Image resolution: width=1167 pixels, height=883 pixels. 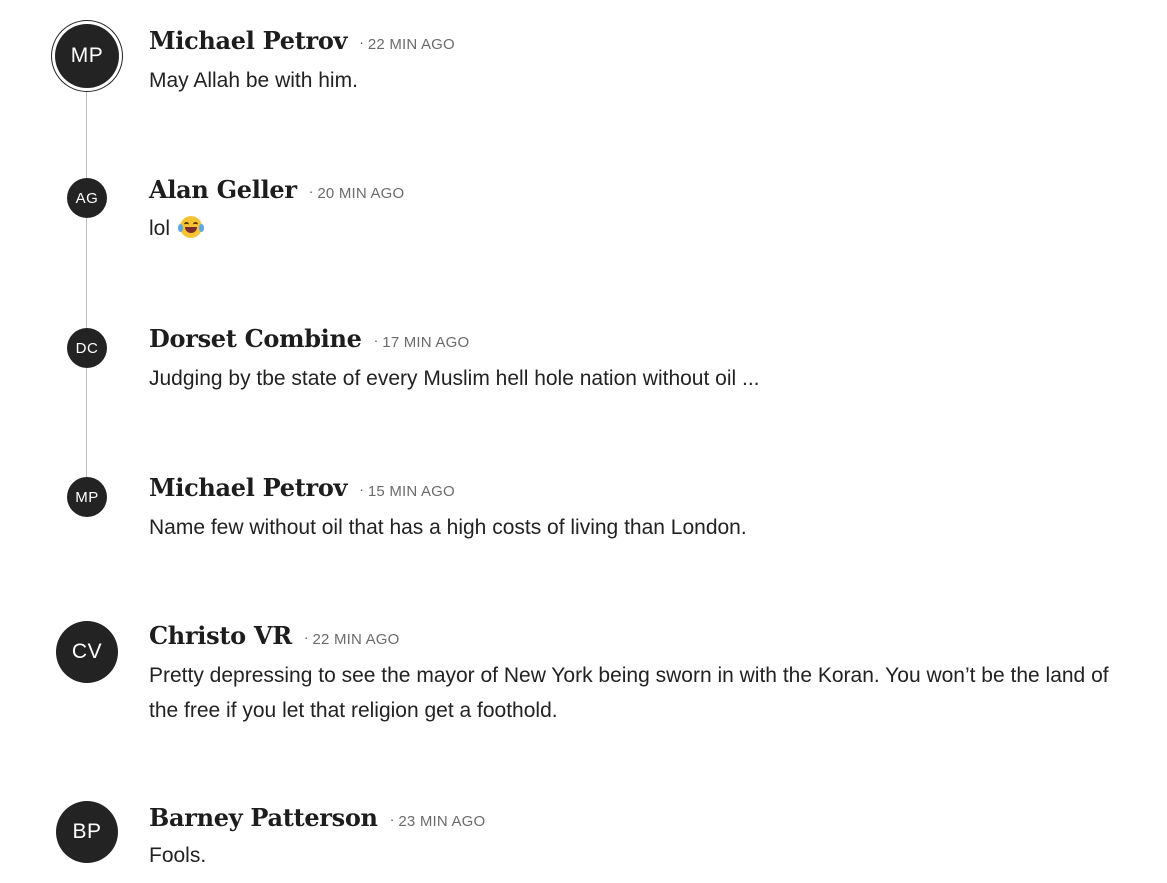 I want to click on avatar: CV, so click(x=87, y=652).